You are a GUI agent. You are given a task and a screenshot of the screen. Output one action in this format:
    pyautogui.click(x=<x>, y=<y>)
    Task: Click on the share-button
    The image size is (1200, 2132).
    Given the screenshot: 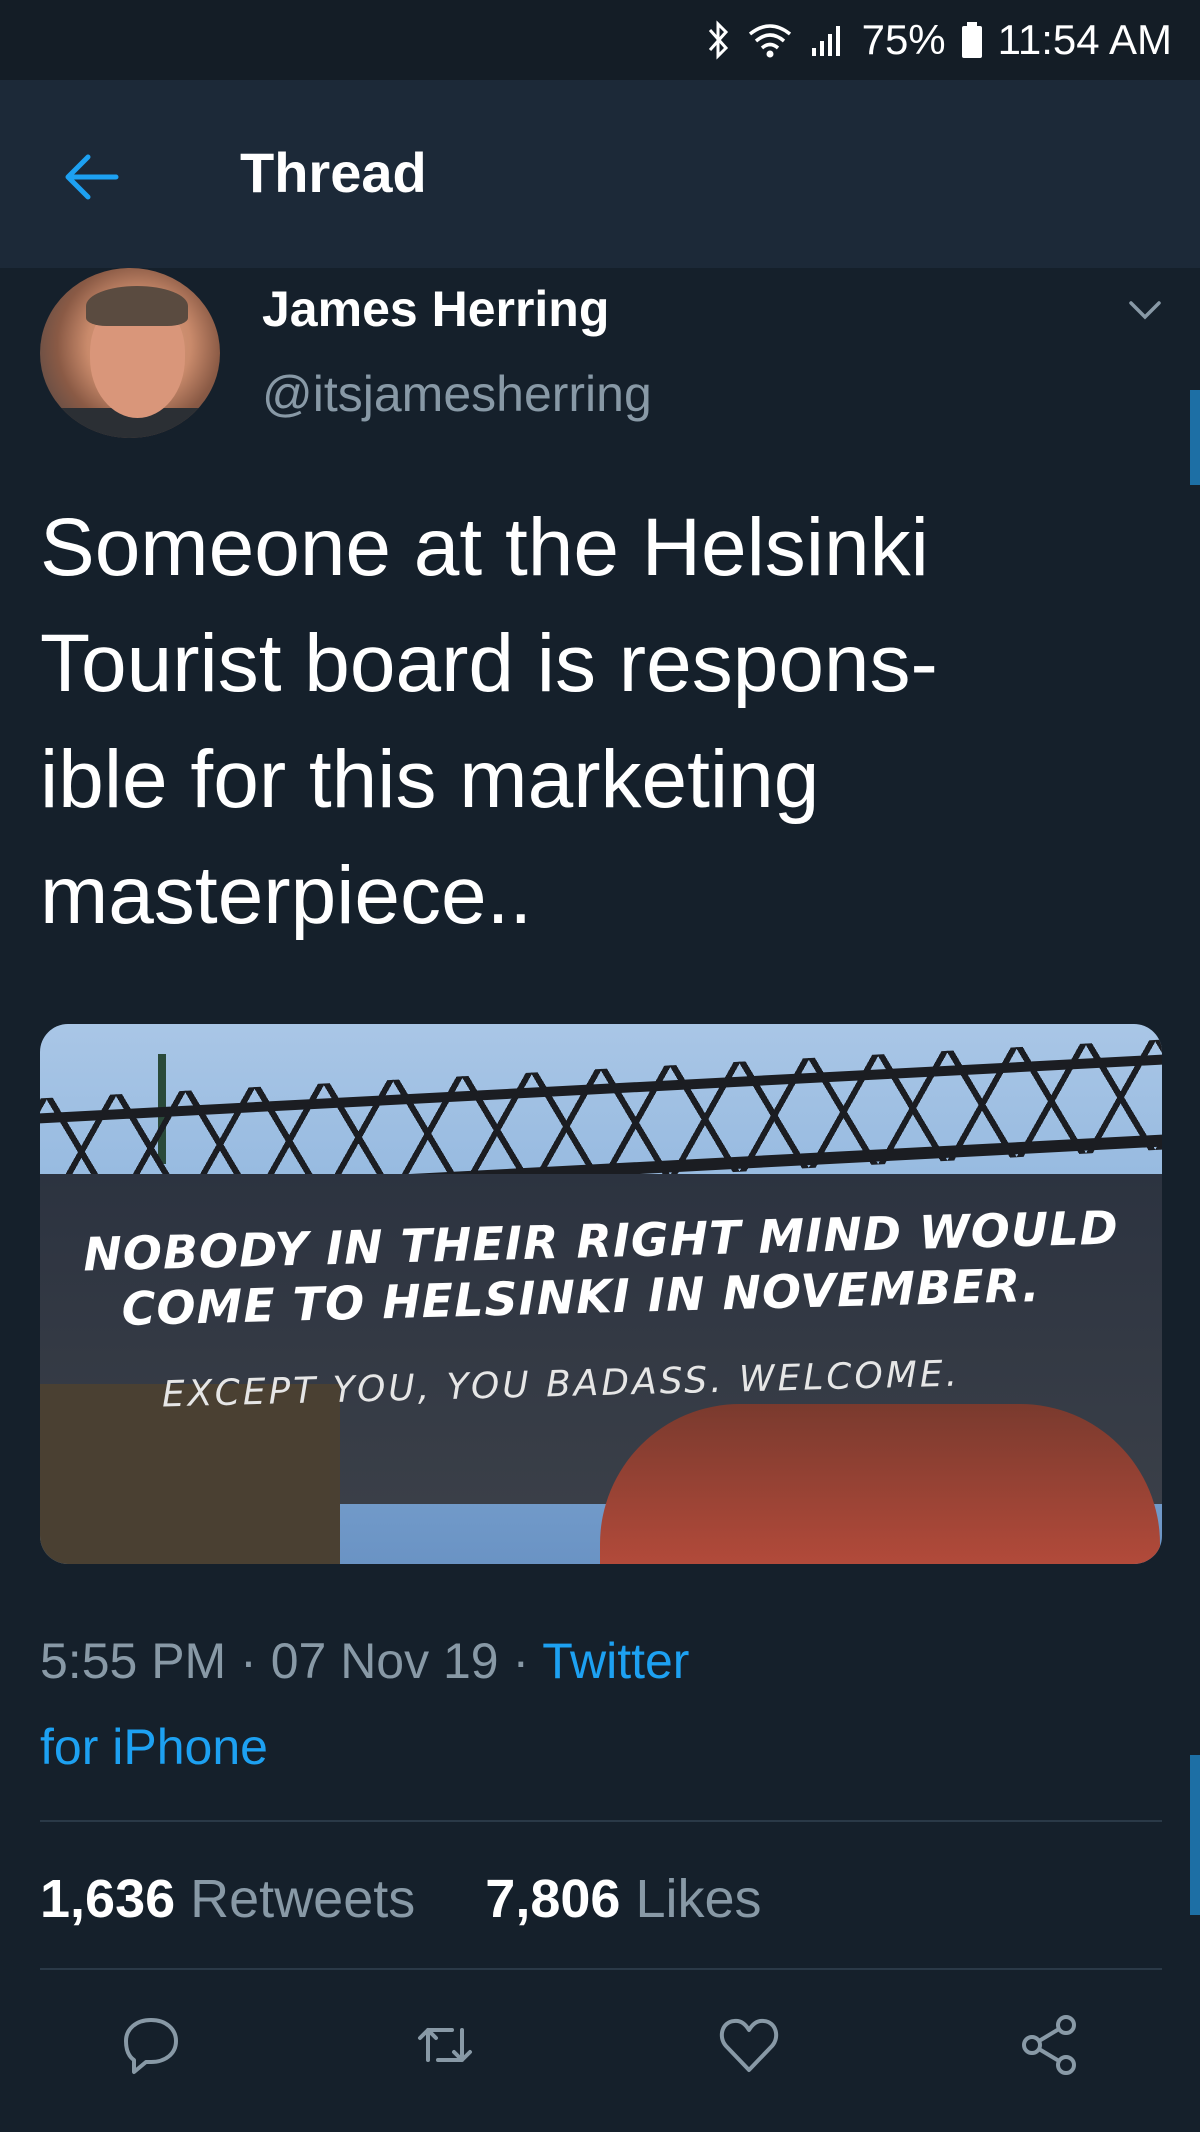 What is the action you would take?
    pyautogui.click(x=1049, y=2045)
    